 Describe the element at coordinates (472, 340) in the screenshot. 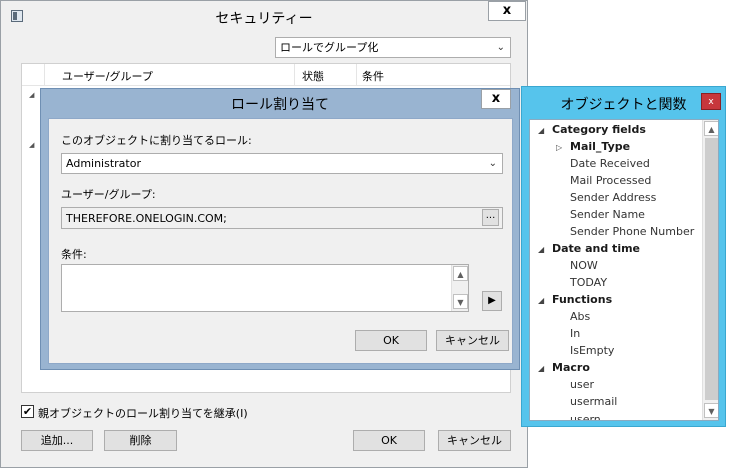

I see `role-cancel-button: キャンセル` at that location.